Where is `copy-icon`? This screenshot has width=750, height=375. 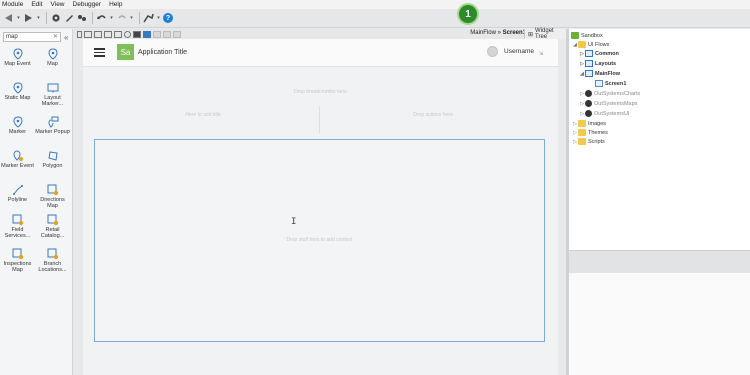 copy-icon is located at coordinates (108, 34).